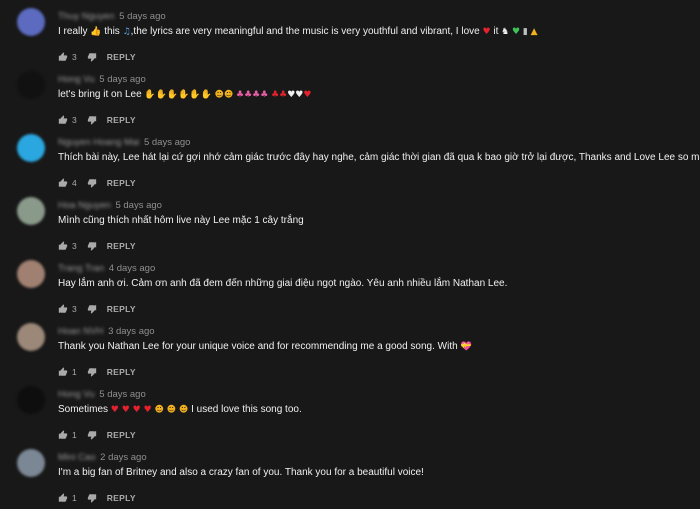 The width and height of the screenshot is (700, 509). Describe the element at coordinates (295, 95) in the screenshot. I see `white-heart-emoji: ♥♥` at that location.